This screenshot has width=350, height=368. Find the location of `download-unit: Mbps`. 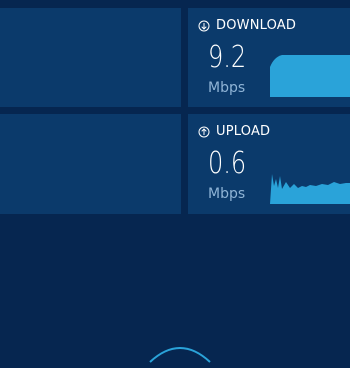

download-unit: Mbps is located at coordinates (227, 88).